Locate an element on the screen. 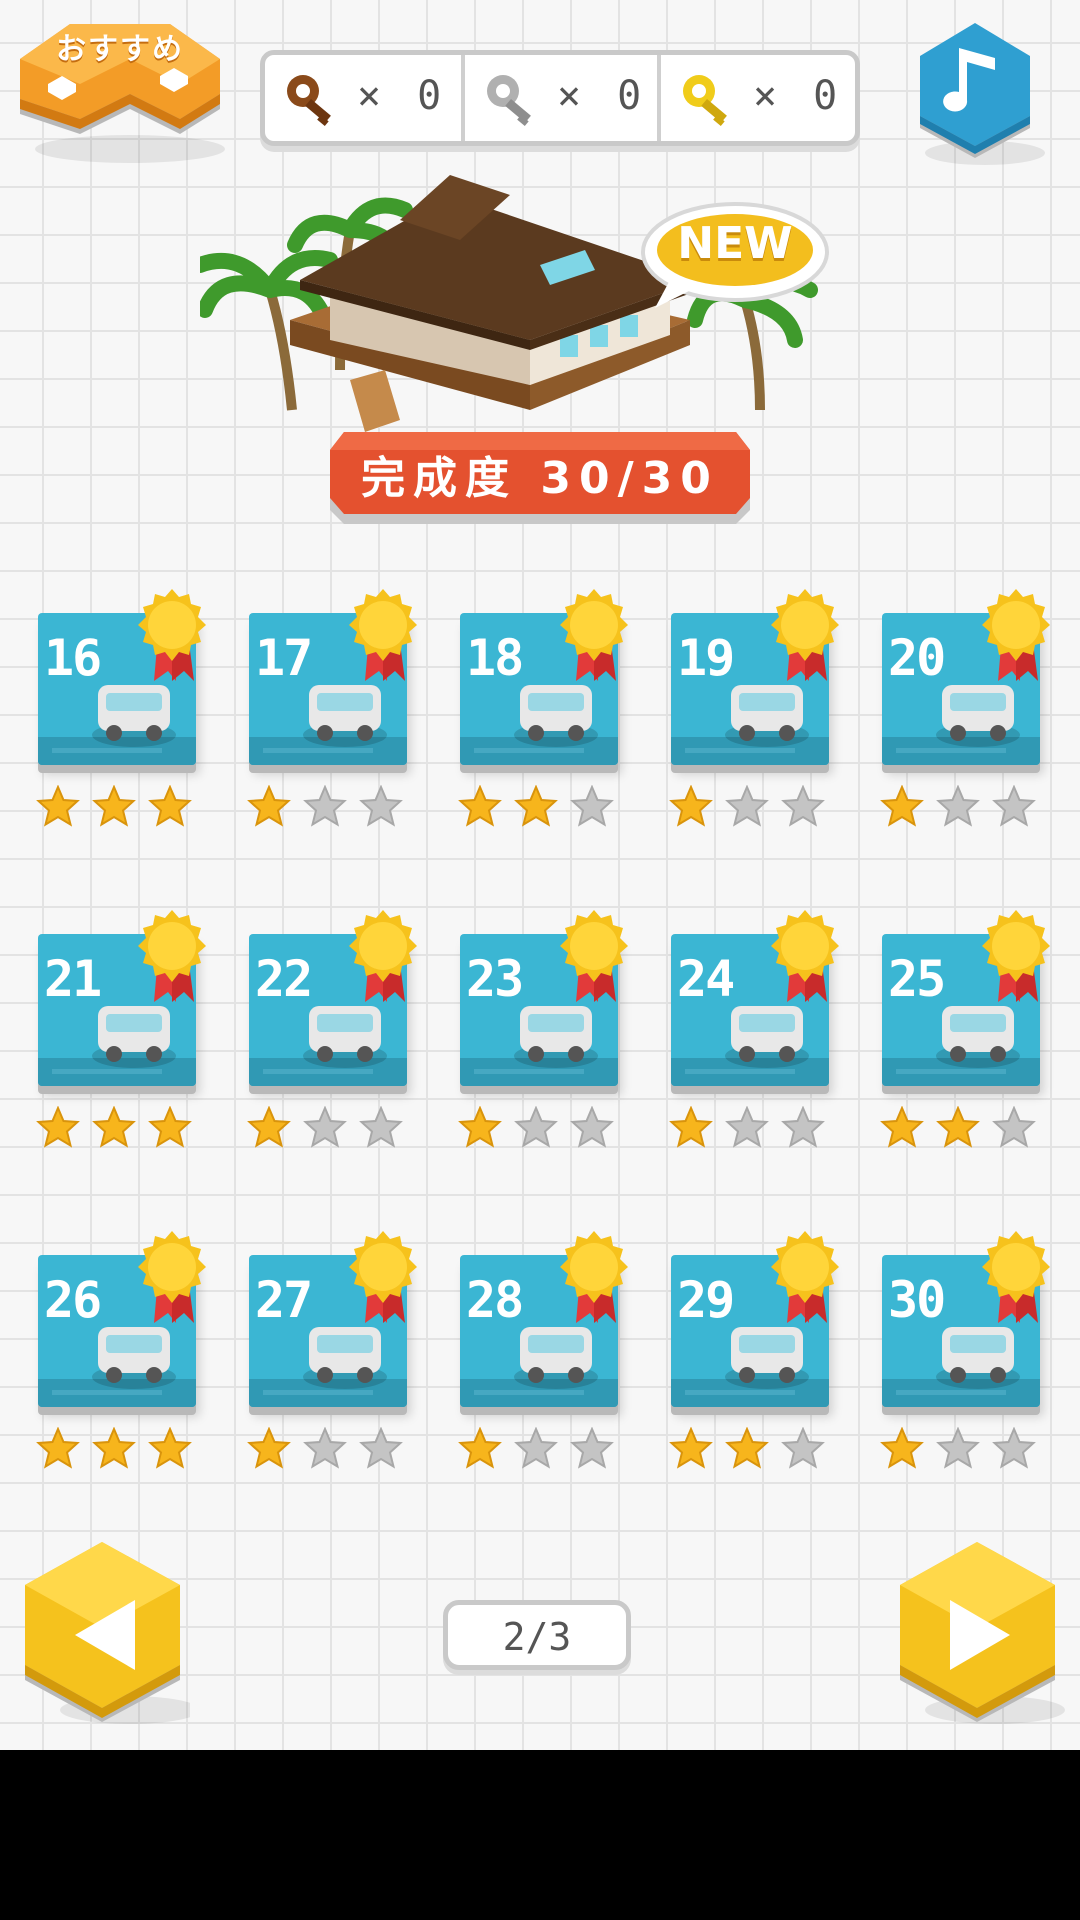  music-button is located at coordinates (975, 93).